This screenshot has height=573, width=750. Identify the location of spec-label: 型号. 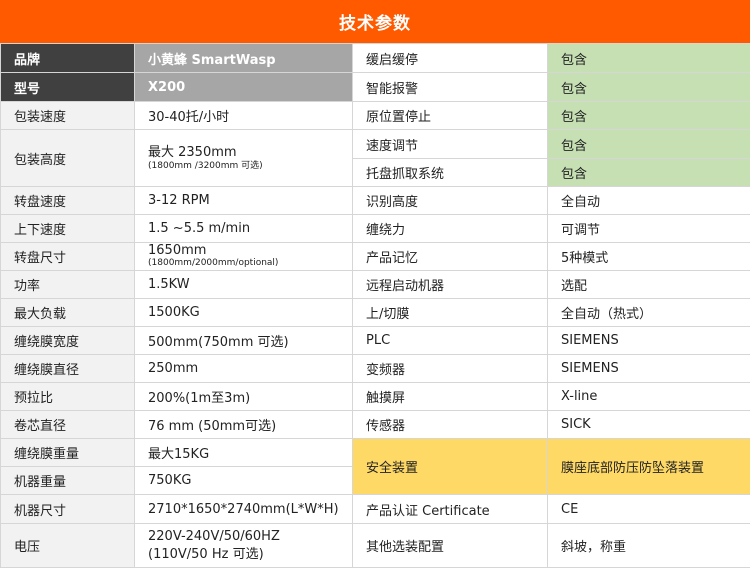
(67, 87).